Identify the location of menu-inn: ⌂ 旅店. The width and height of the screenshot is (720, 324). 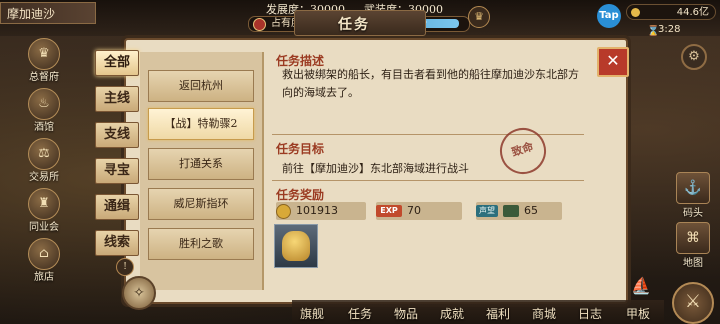
(44, 260).